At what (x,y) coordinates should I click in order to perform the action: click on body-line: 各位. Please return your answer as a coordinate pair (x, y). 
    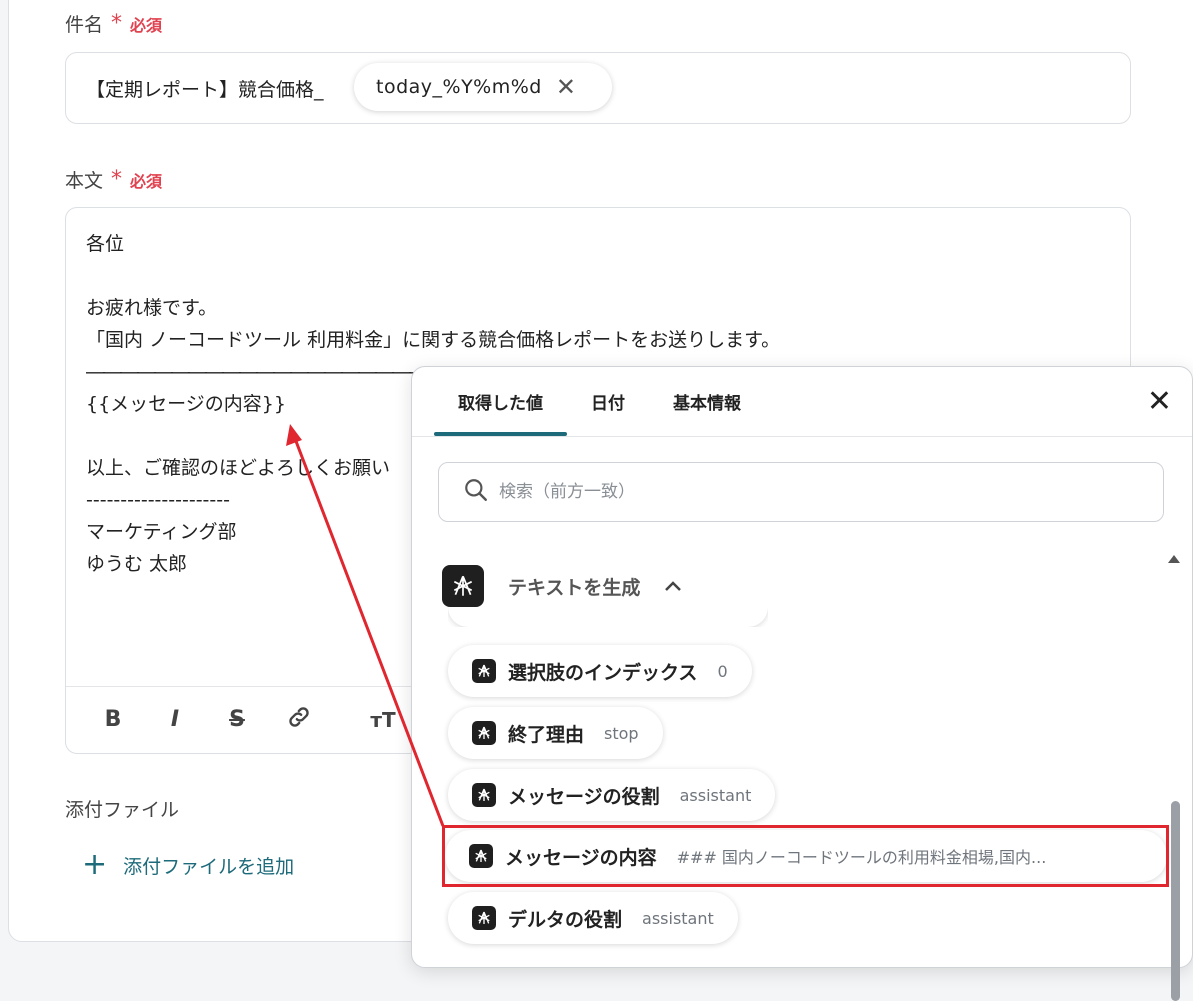
    Looking at the image, I should click on (105, 244).